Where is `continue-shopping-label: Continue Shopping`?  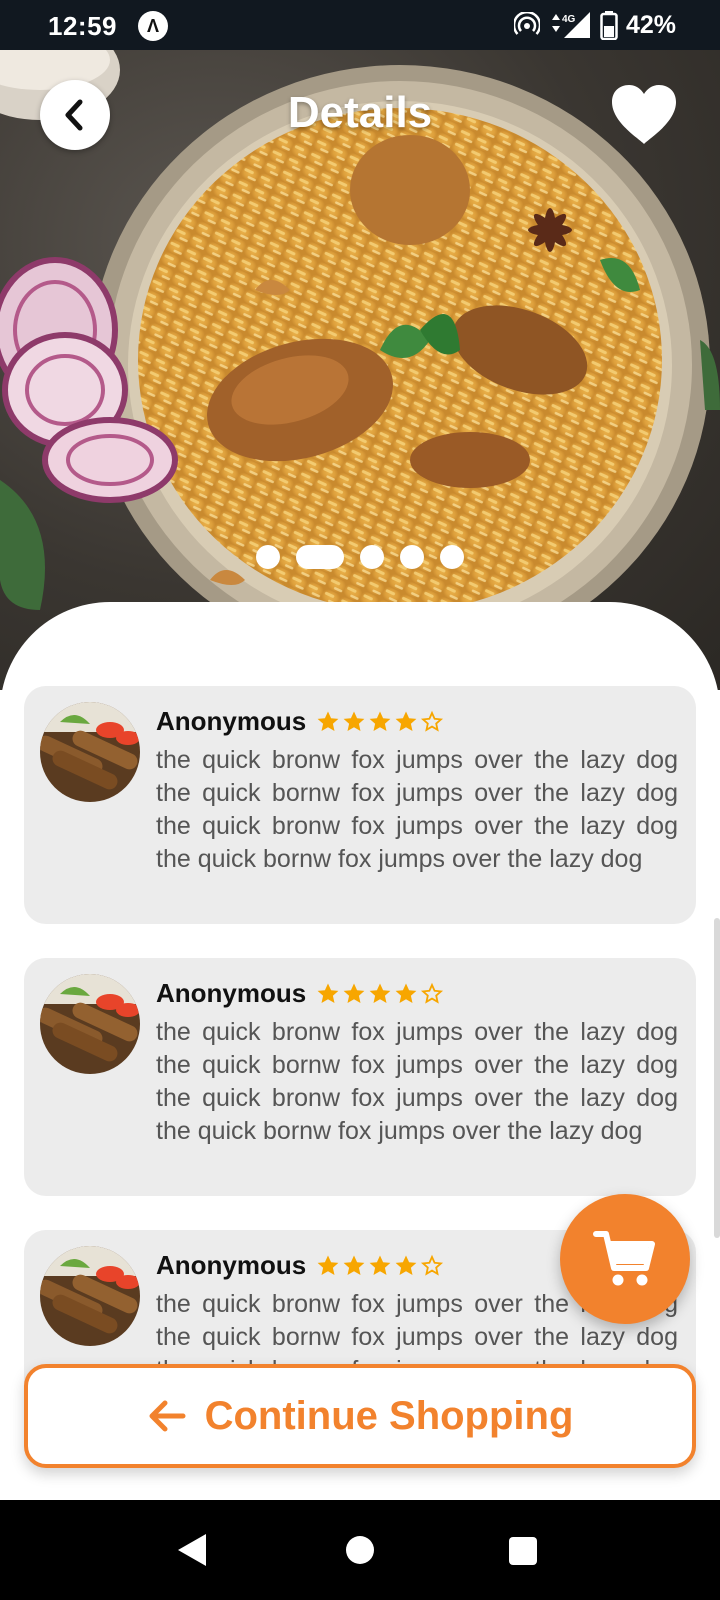
continue-shopping-label: Continue Shopping is located at coordinates (389, 1415).